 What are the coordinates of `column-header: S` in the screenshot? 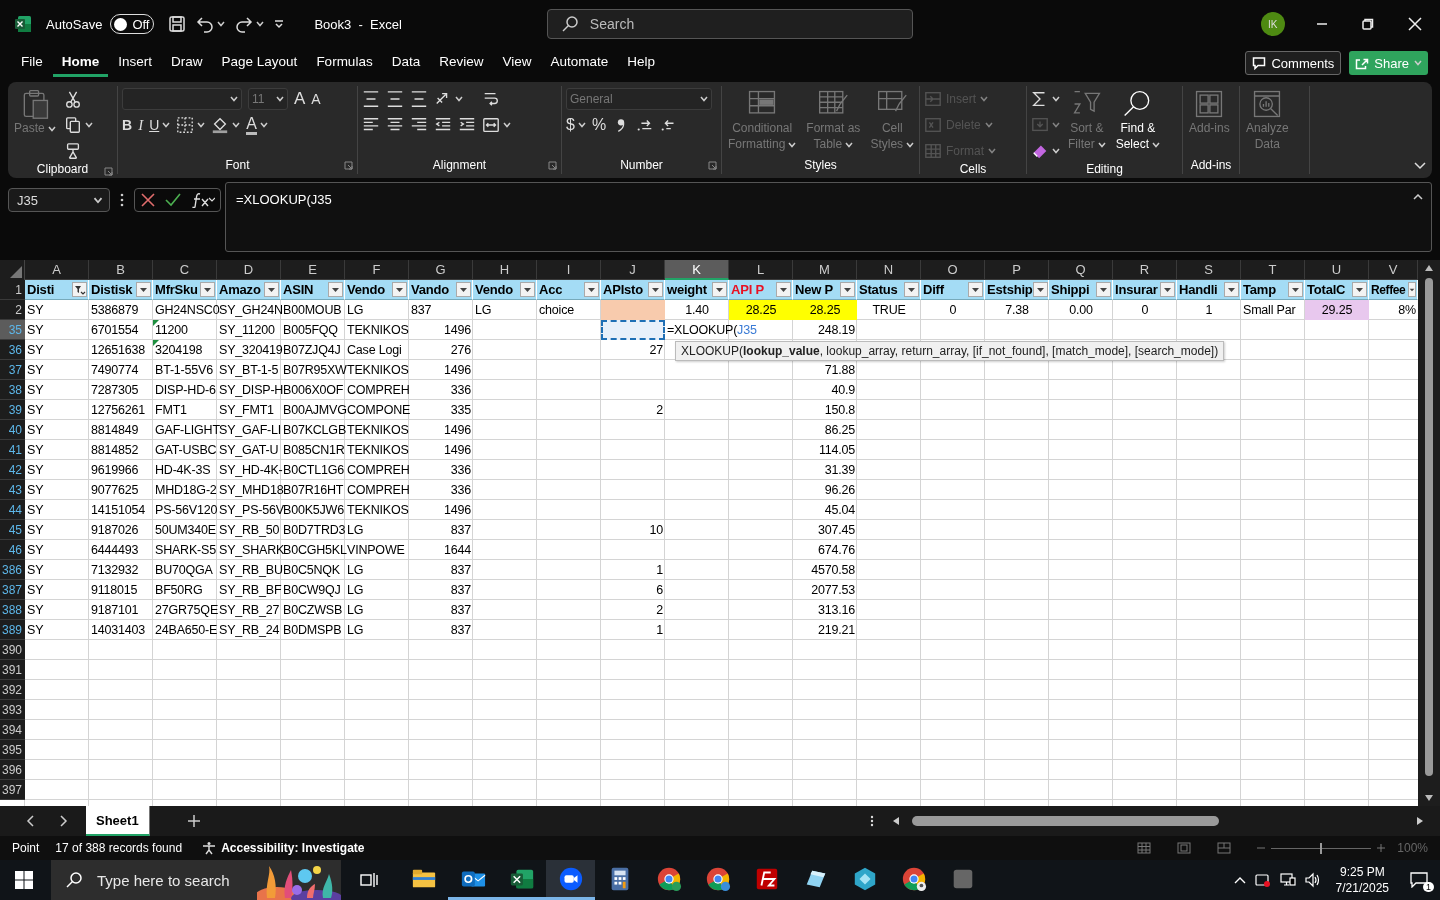 It's located at (1209, 270).